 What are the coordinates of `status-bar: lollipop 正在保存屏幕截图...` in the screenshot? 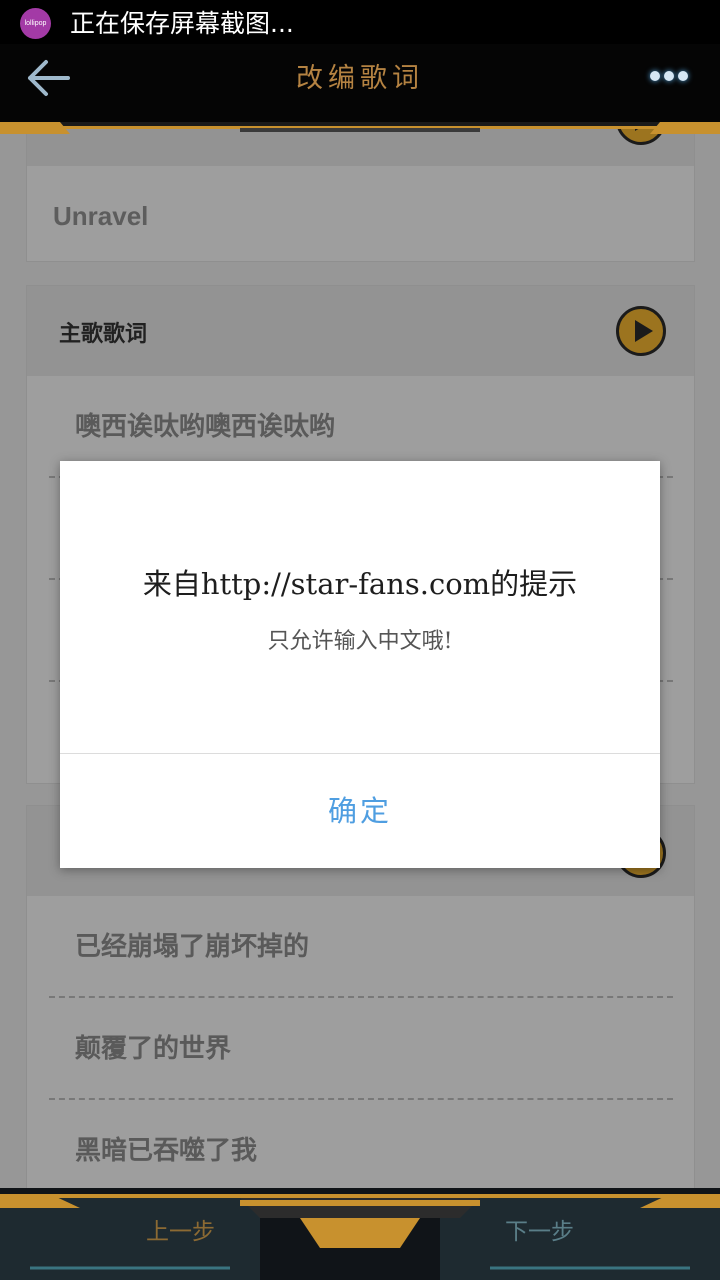 It's located at (360, 22).